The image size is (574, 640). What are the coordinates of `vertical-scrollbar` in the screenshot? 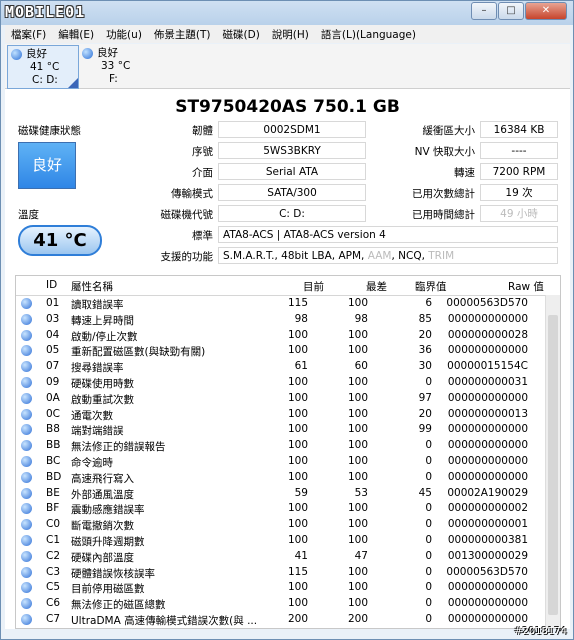 It's located at (552, 461).